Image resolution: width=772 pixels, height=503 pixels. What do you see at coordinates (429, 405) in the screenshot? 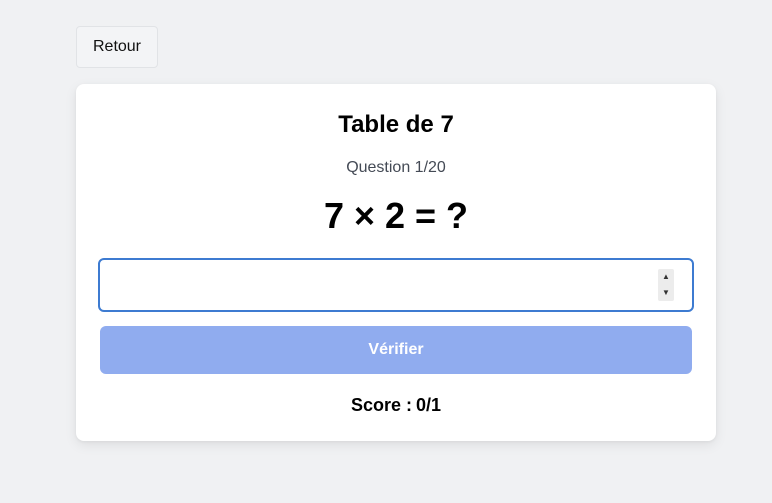
I see `score-value: 0/1` at bounding box center [429, 405].